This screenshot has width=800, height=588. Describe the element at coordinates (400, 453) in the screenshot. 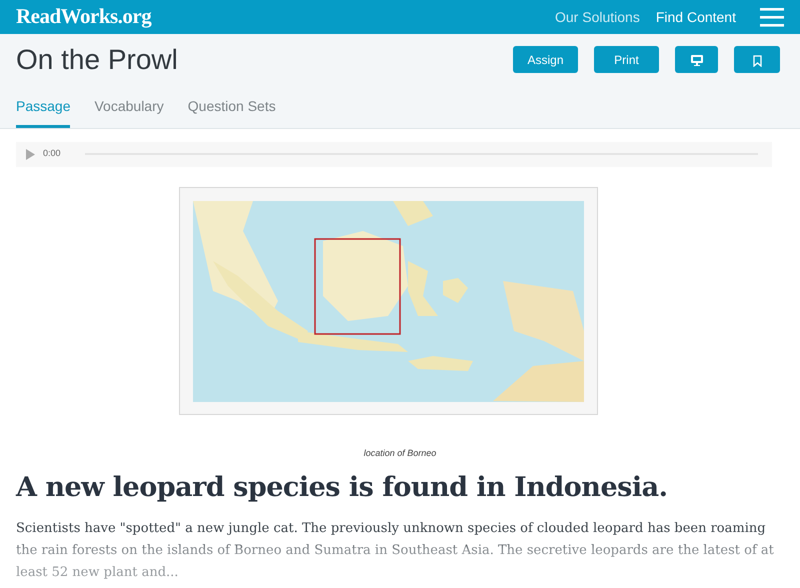

I see `figure-caption: location of Borneo` at that location.